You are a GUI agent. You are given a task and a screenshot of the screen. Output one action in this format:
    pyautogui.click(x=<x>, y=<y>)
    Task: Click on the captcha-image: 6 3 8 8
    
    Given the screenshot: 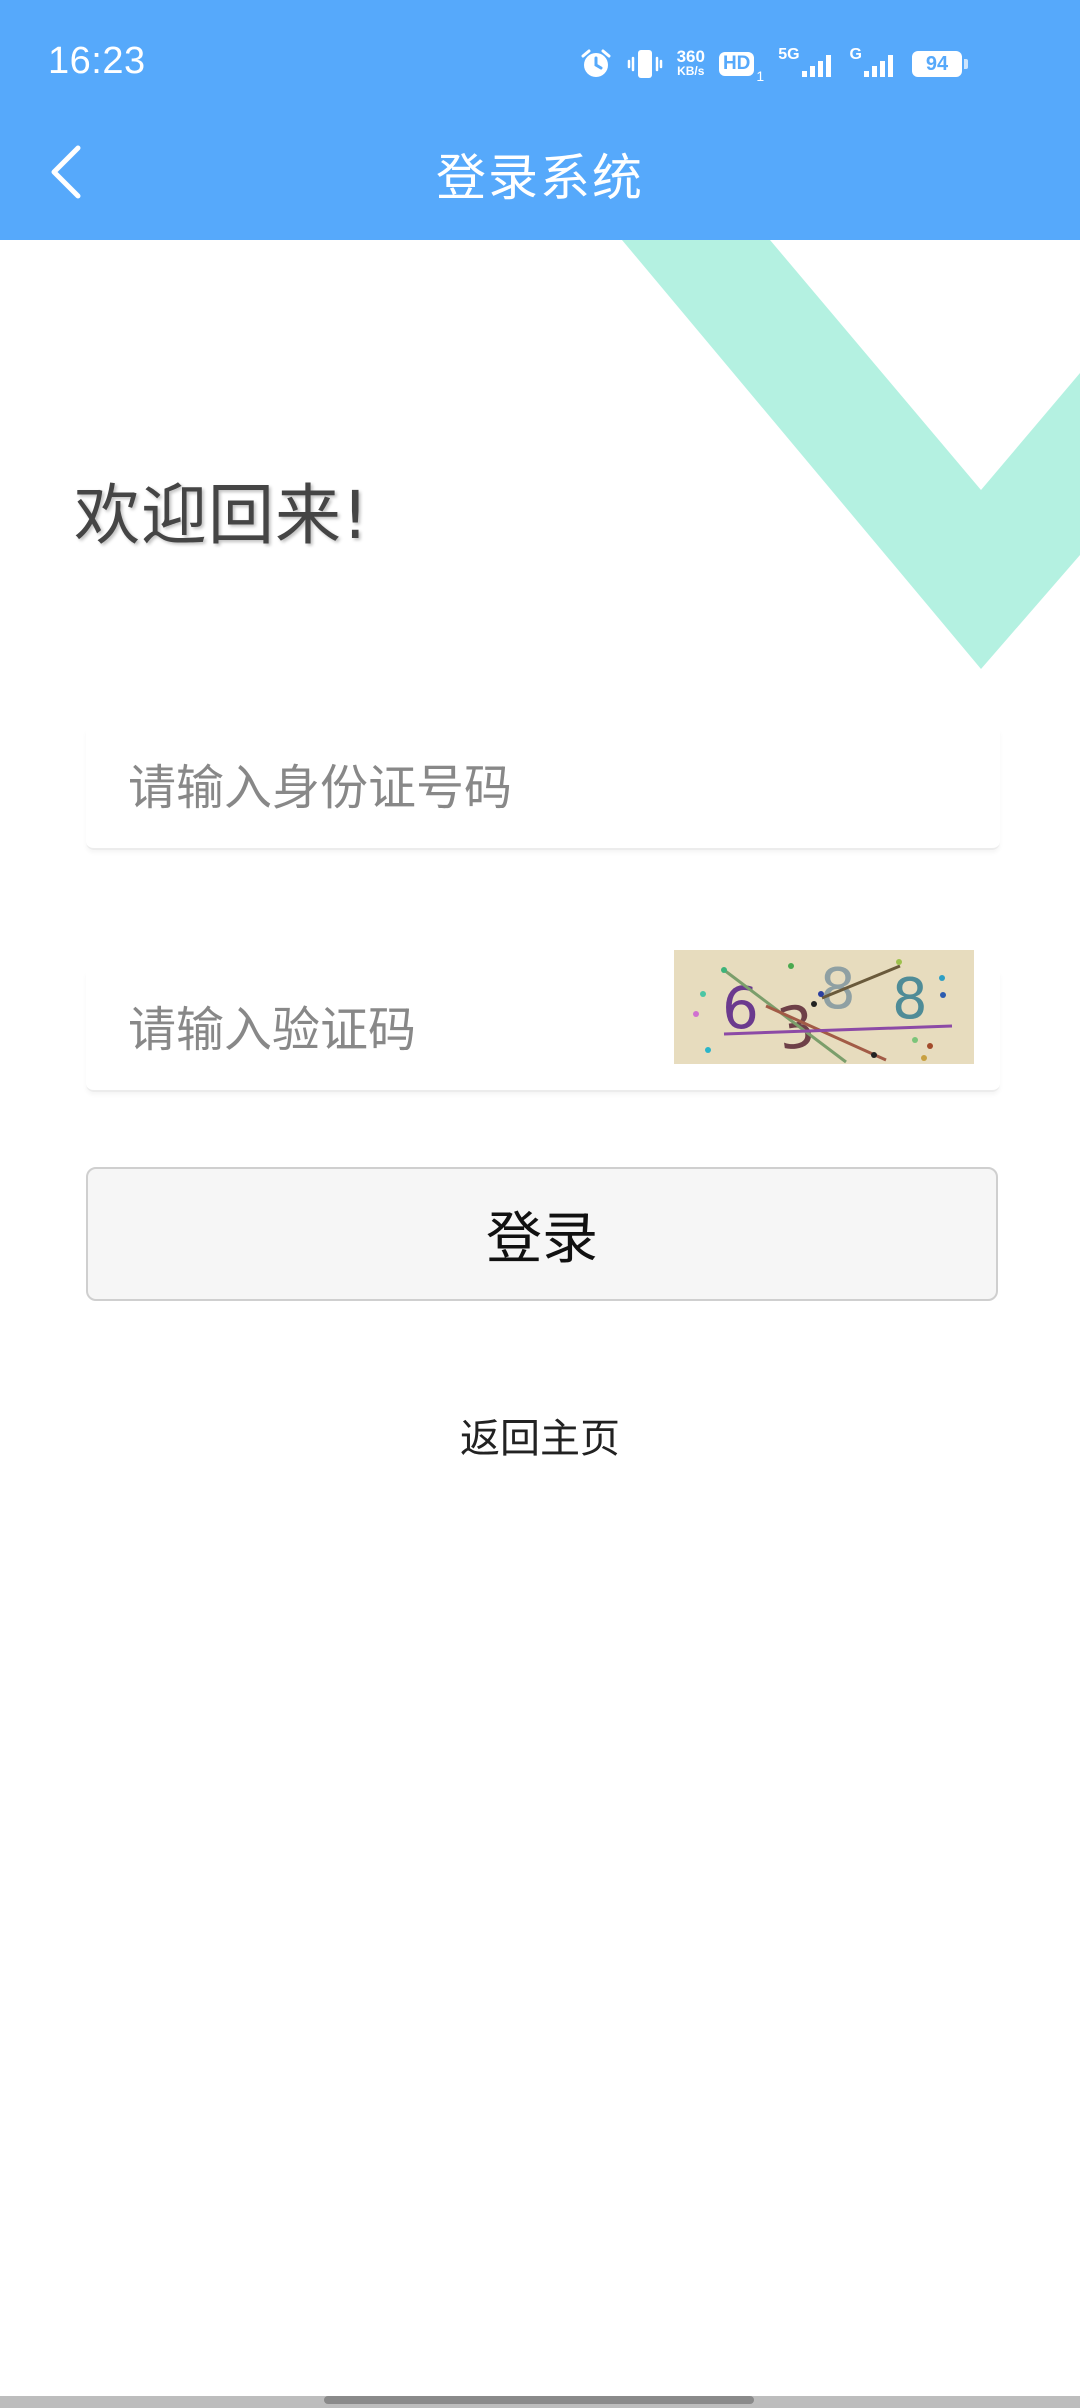 What is the action you would take?
    pyautogui.click(x=824, y=1007)
    